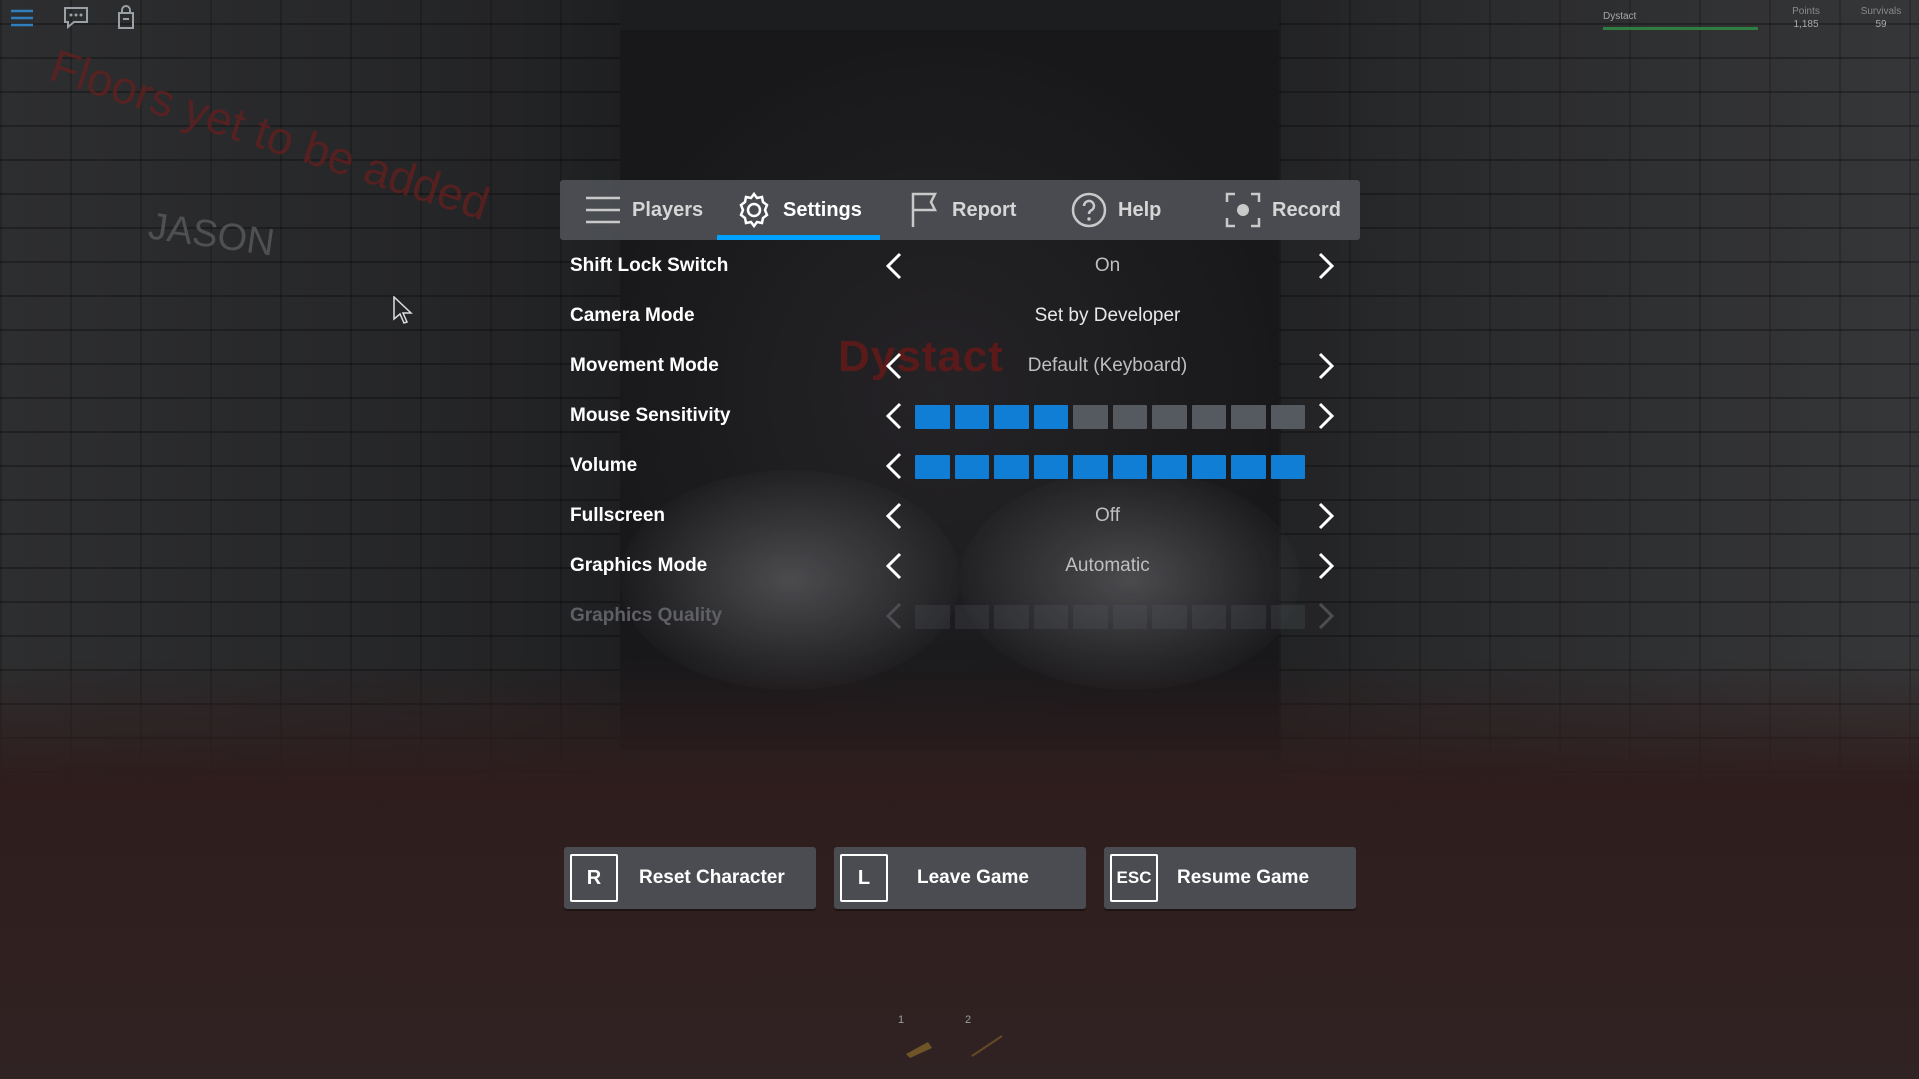  What do you see at coordinates (922, 1045) in the screenshot?
I see `flashlight-icon` at bounding box center [922, 1045].